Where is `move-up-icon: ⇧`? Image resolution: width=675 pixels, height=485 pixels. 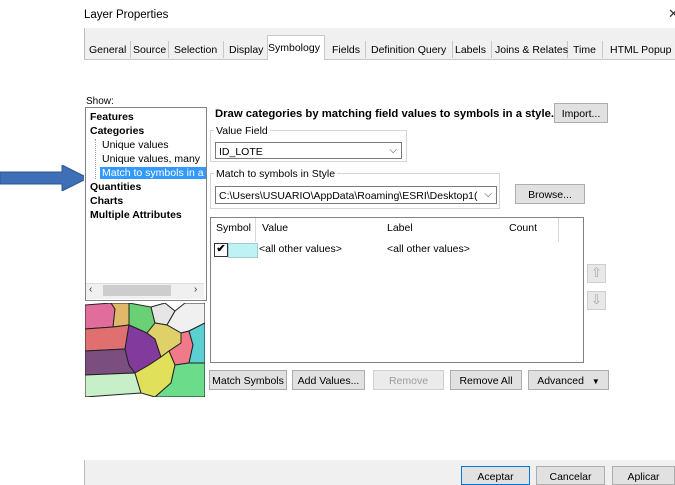 move-up-icon: ⇧ is located at coordinates (596, 273).